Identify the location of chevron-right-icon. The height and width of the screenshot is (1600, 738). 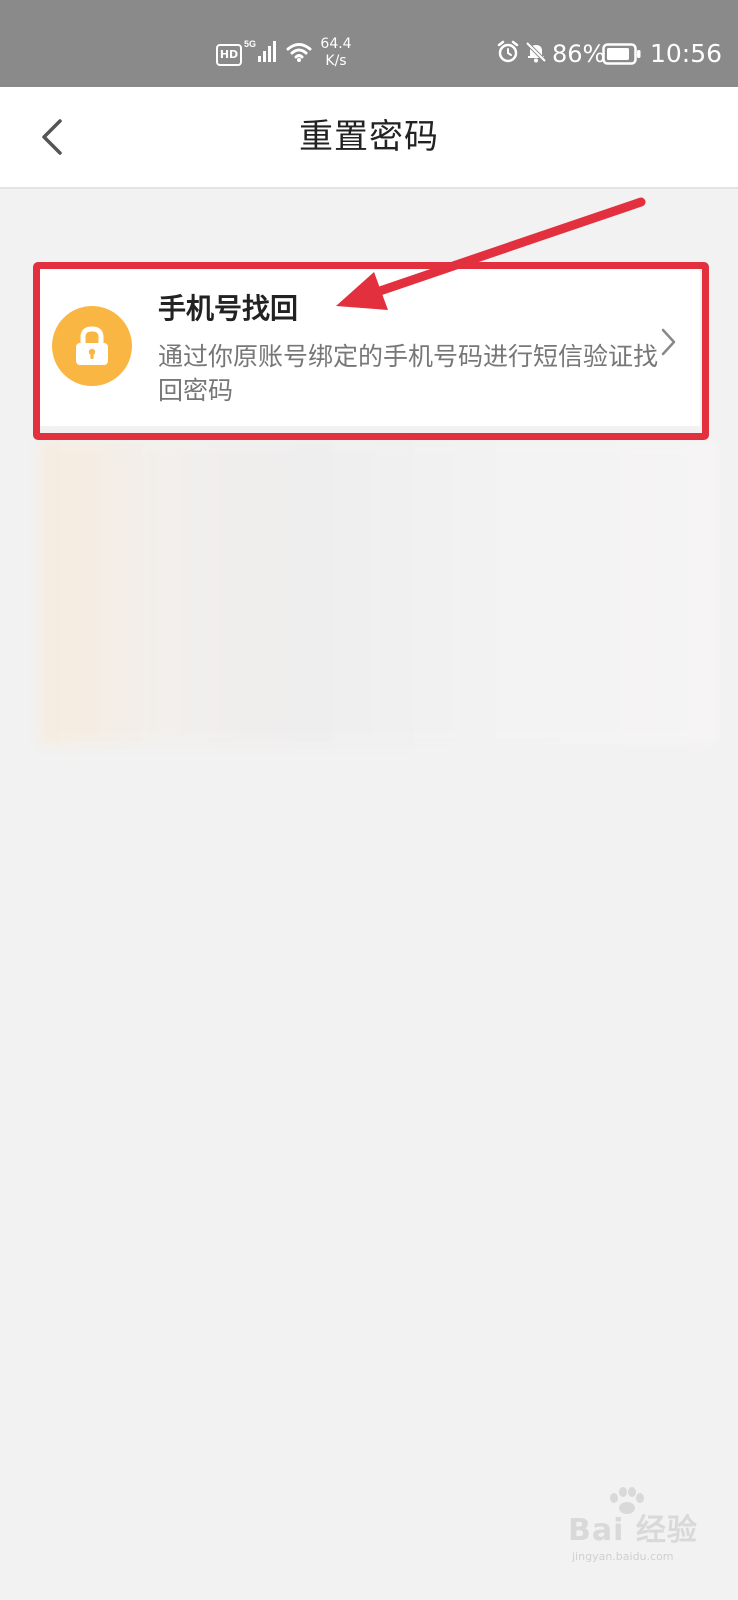
(668, 344).